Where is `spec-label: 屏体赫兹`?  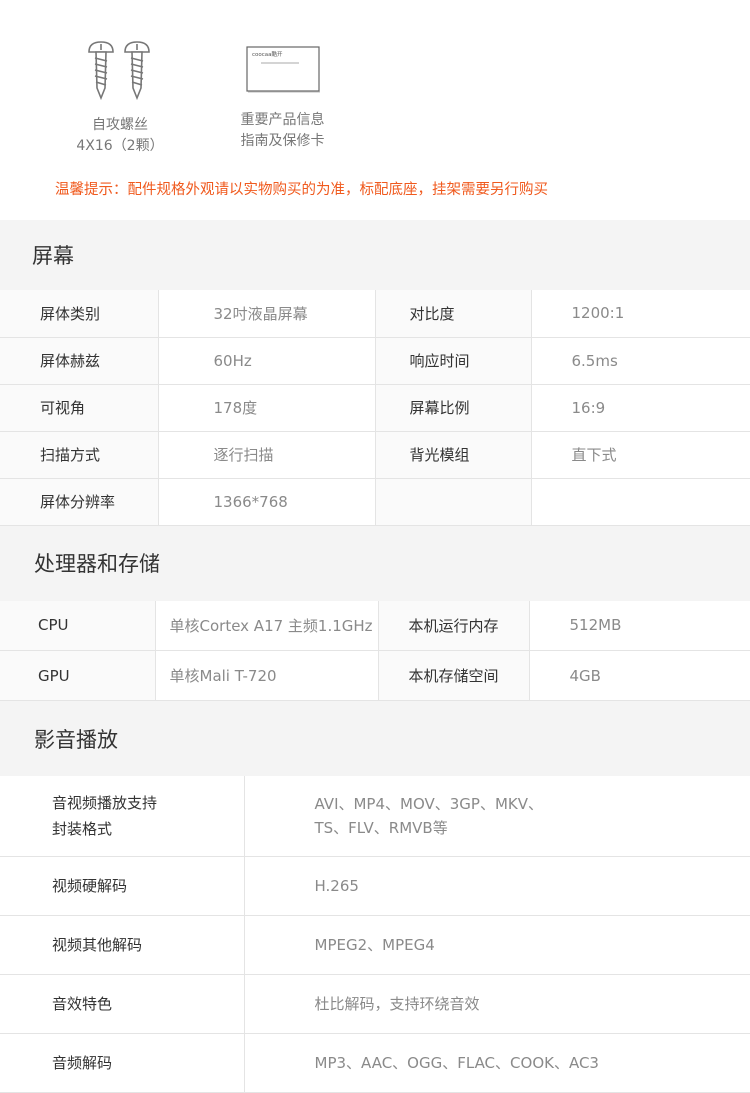
spec-label: 屏体赫兹 is located at coordinates (79, 361).